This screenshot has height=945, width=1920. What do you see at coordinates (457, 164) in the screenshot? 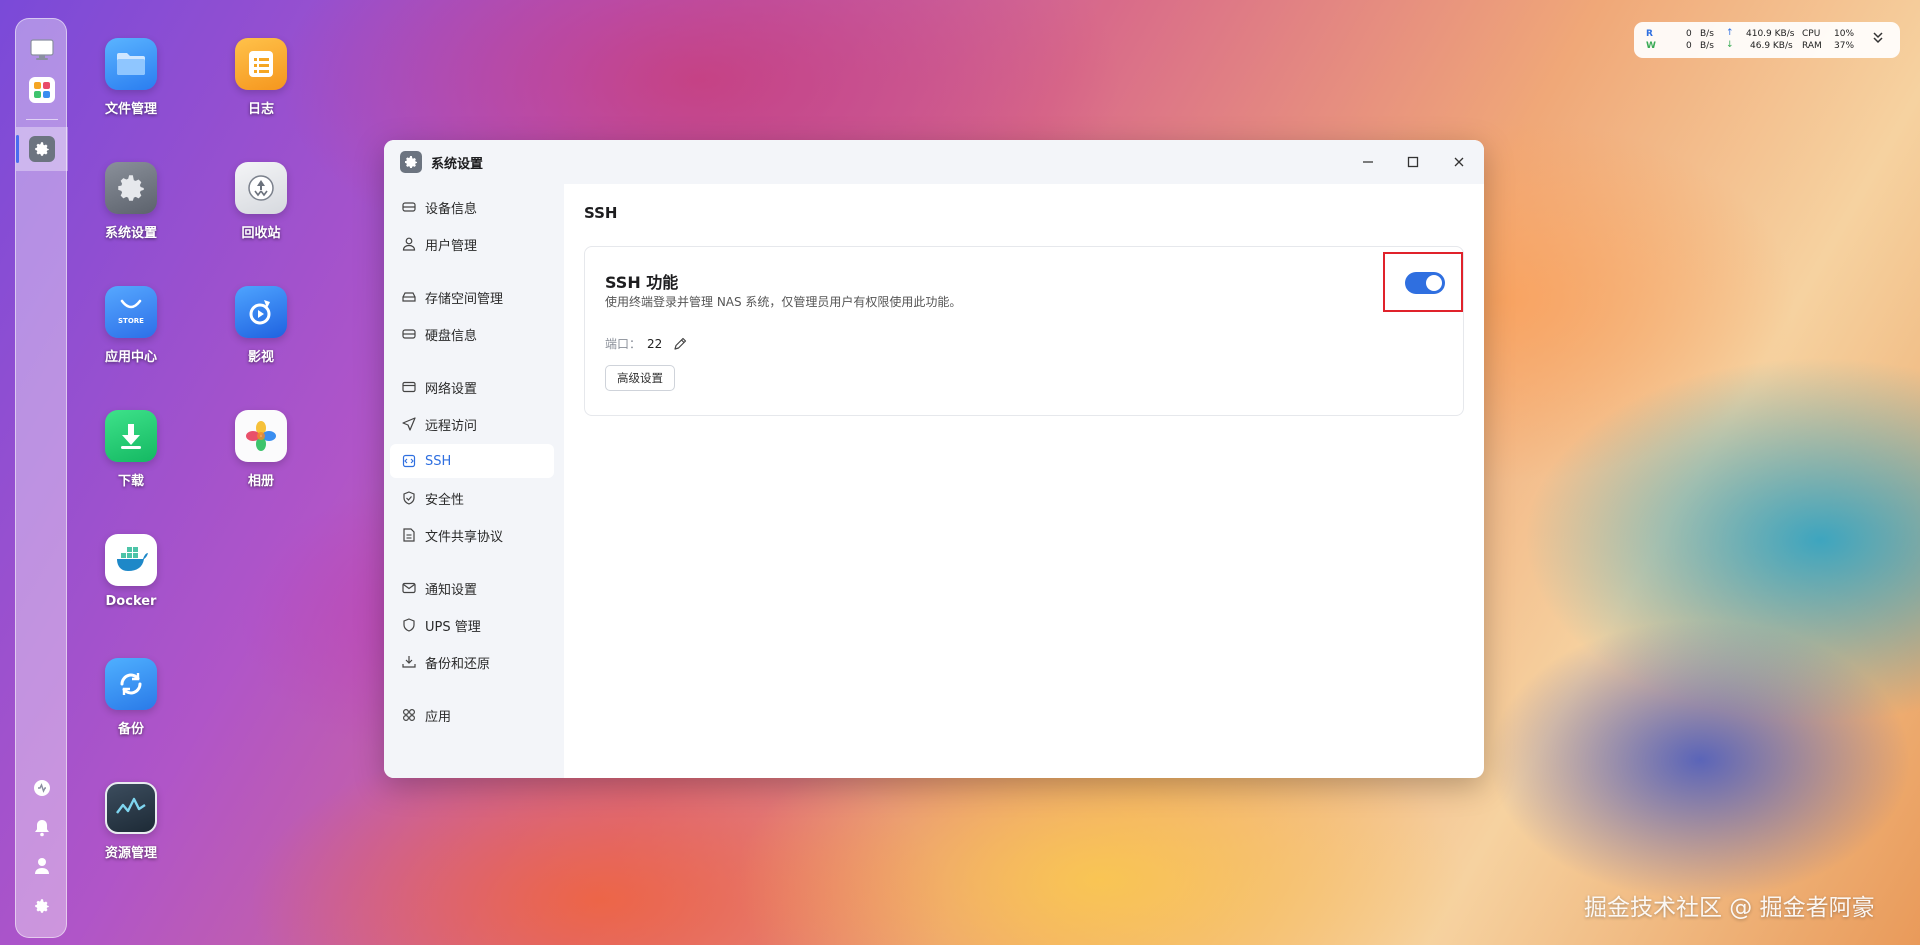
I see `window-title: 系统设置` at bounding box center [457, 164].